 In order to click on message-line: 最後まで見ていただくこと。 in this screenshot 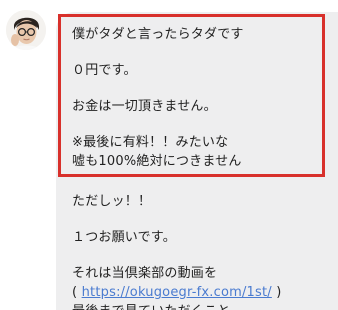, I will do `click(199, 306)`.